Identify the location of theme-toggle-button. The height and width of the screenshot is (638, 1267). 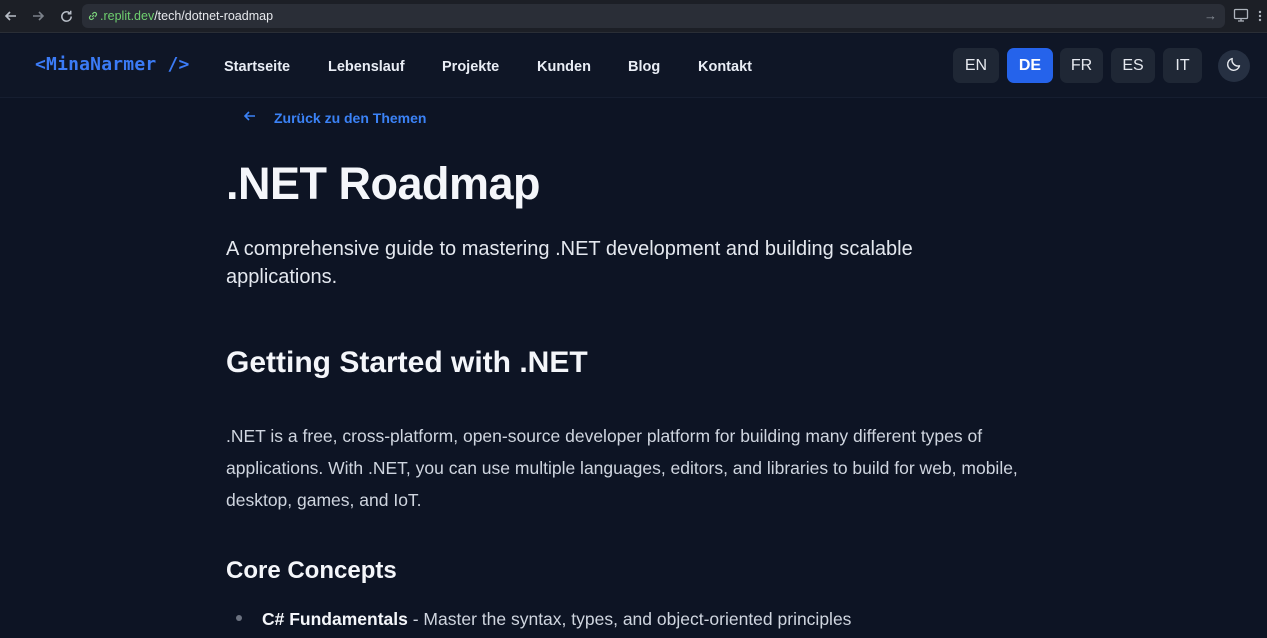
(1234, 66).